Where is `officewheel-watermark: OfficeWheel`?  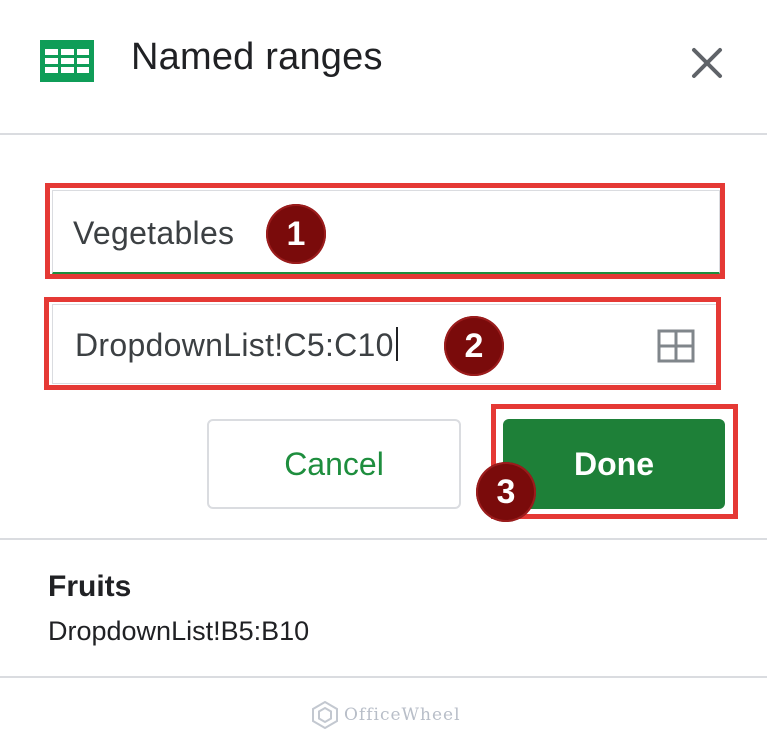 officewheel-watermark: OfficeWheel is located at coordinates (386, 715).